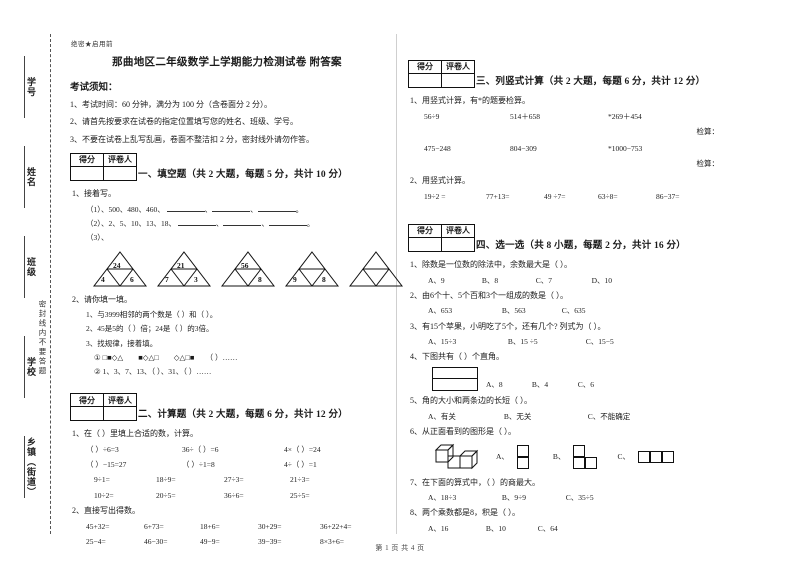  What do you see at coordinates (625, 148) in the screenshot?
I see `vertical-calc-expression: *1000−753` at bounding box center [625, 148].